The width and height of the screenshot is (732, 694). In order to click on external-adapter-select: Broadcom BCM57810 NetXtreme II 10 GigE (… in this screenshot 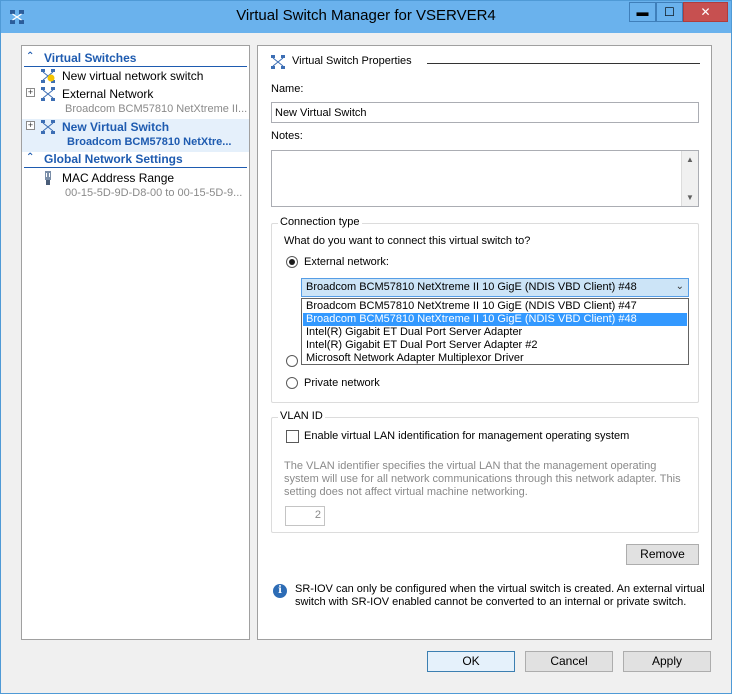, I will do `click(495, 287)`.